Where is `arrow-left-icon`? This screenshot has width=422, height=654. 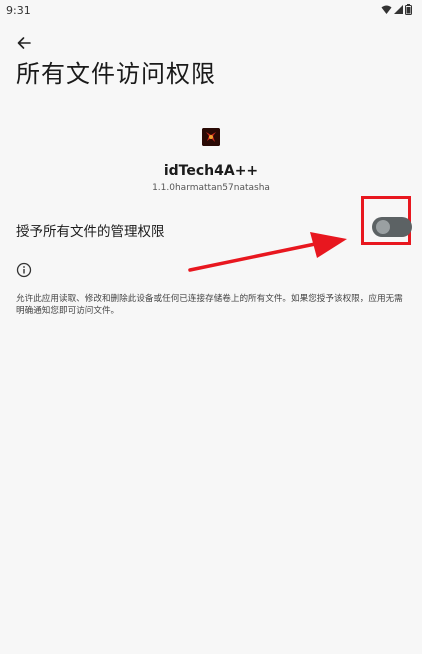 arrow-left-icon is located at coordinates (24, 43).